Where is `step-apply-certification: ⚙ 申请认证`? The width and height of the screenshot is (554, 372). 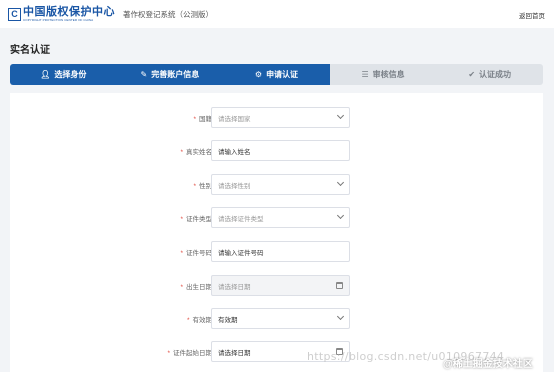 step-apply-certification: ⚙ 申请认证 is located at coordinates (276, 74).